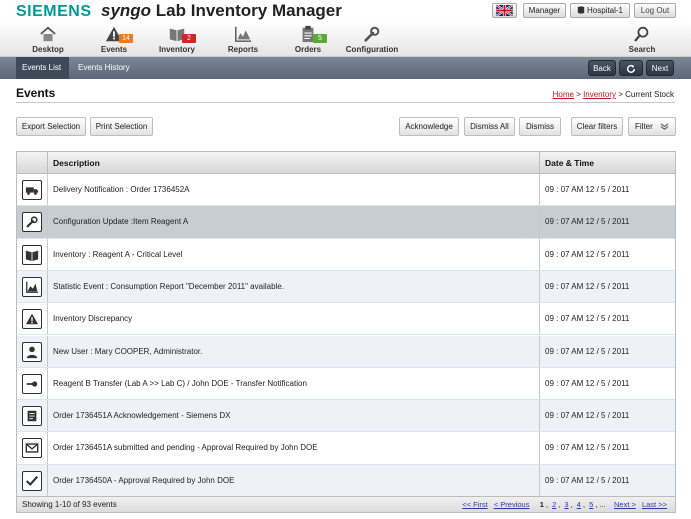 This screenshot has width=691, height=519. Describe the element at coordinates (372, 49) in the screenshot. I see `nav-label: Configuration` at that location.